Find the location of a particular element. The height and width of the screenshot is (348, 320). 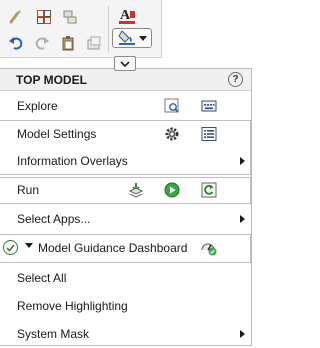

menu-item-select-all: Select All is located at coordinates (125, 278).